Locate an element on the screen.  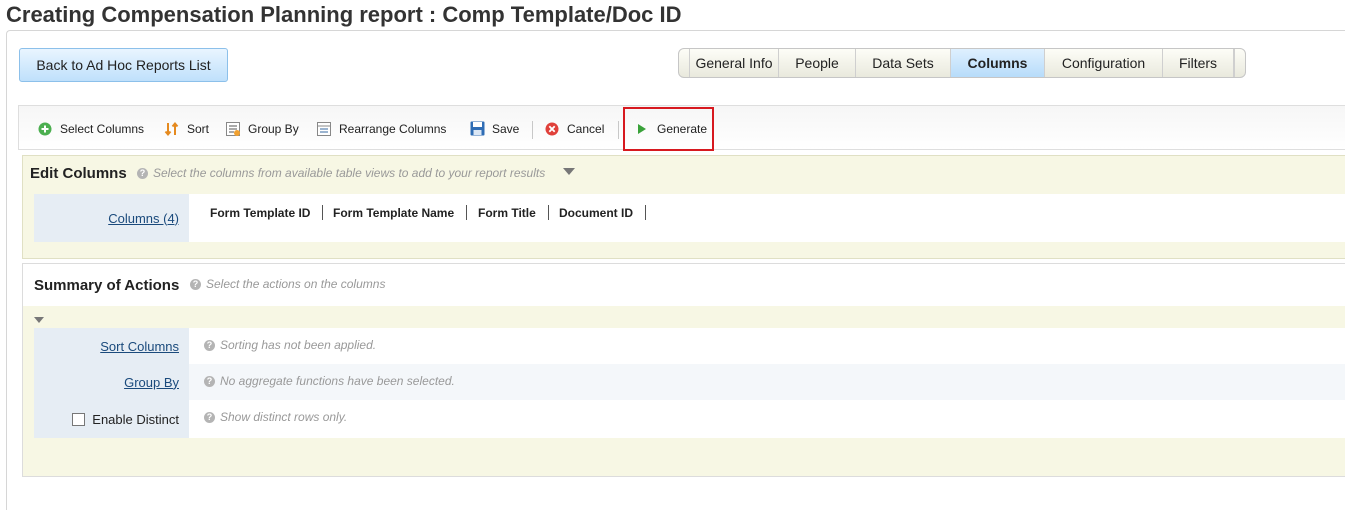
select-columns-label: Select Columns is located at coordinates (102, 128).